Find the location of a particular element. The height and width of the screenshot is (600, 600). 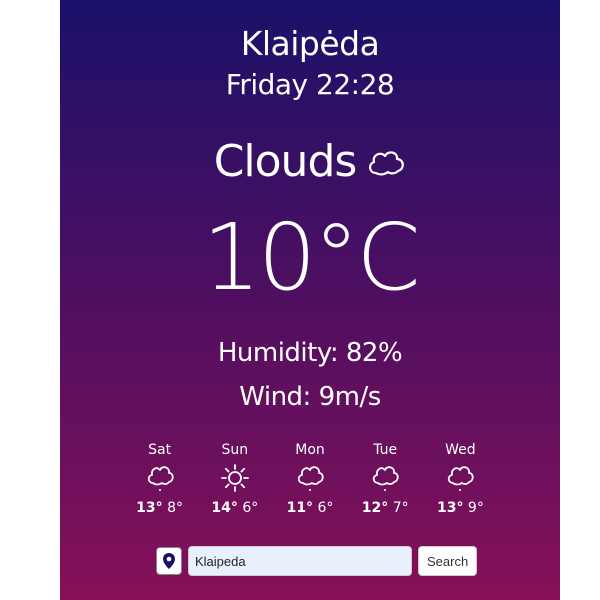

forecast-day-name: Tue is located at coordinates (385, 450).